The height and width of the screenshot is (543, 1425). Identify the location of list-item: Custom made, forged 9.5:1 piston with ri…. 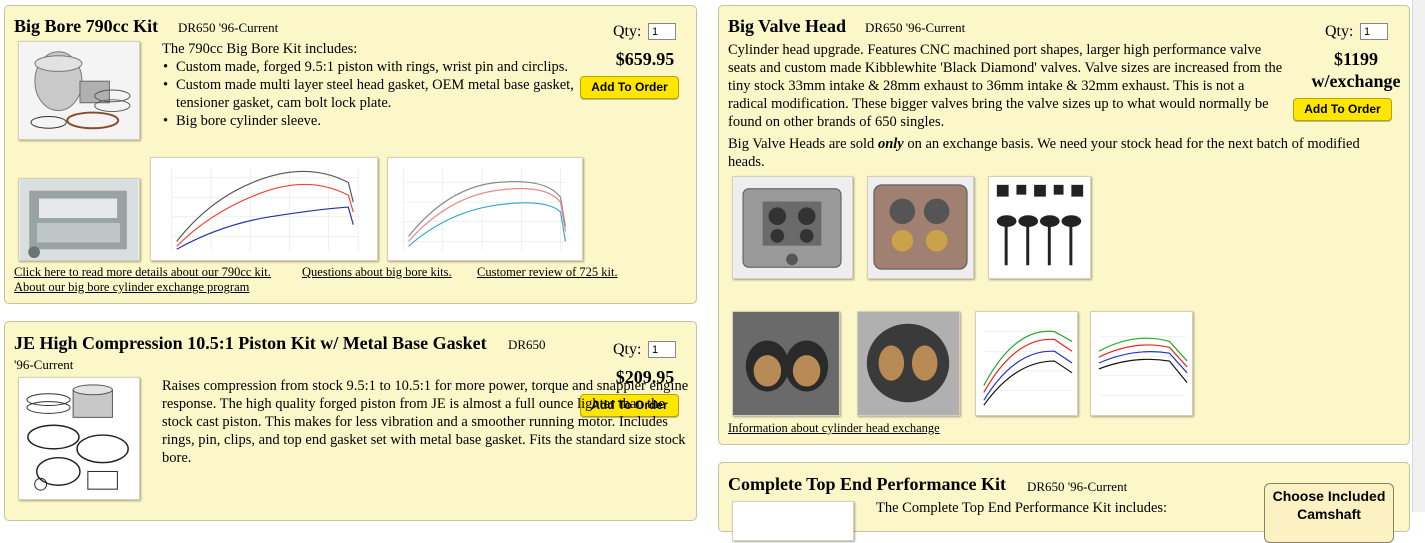
(370, 67).